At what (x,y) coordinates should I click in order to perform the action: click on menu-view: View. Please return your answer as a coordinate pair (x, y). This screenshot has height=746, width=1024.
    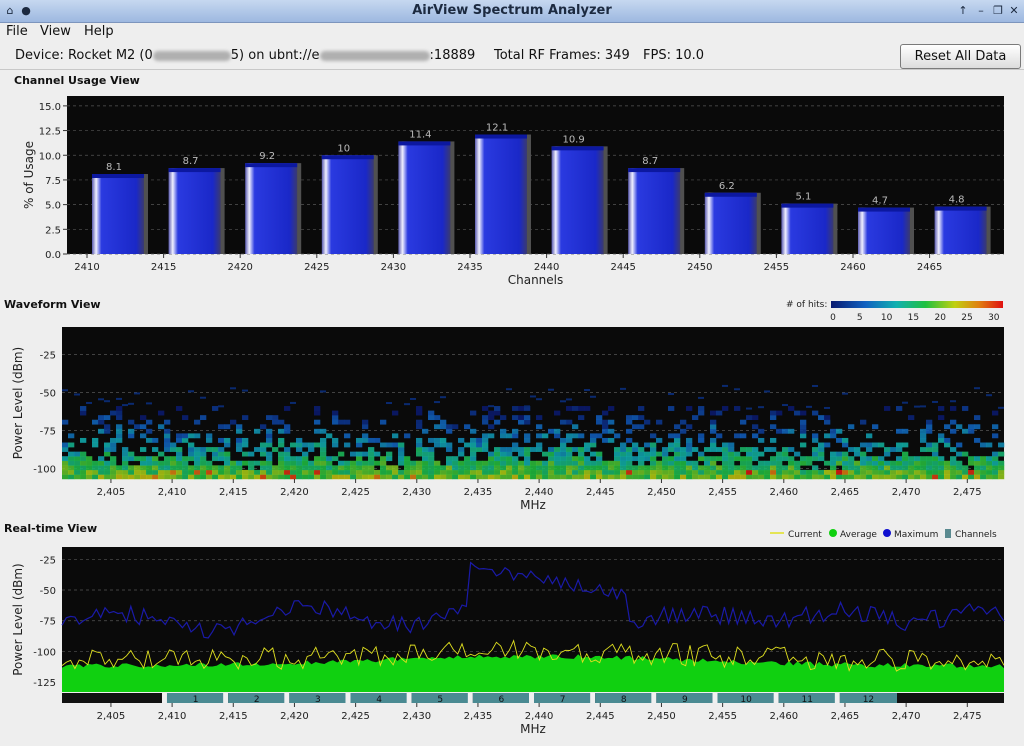
    Looking at the image, I should click on (55, 31).